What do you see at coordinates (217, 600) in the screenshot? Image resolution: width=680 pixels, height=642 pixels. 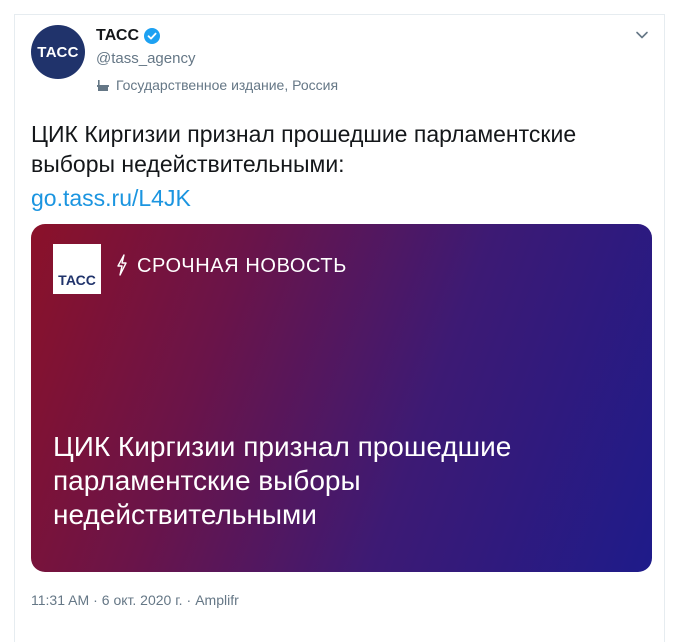 I see `tweet-source: Amplifr` at bounding box center [217, 600].